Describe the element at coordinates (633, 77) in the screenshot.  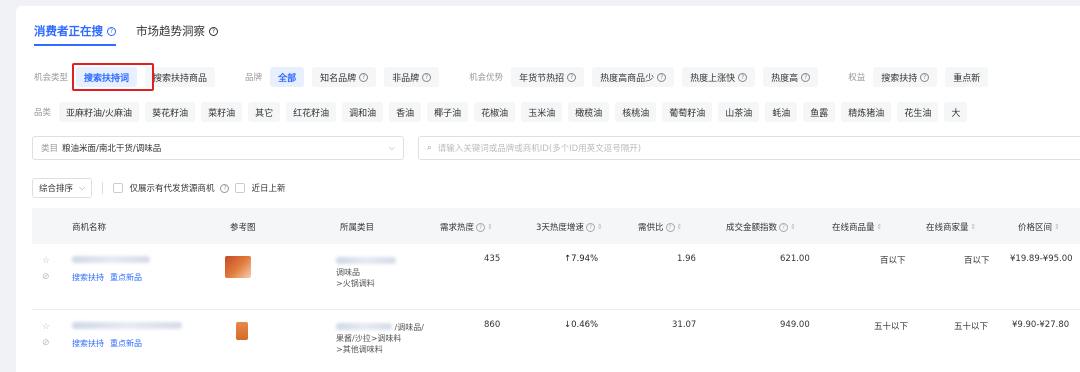
I see `advantage-hot-few: 热度高商品少?` at that location.